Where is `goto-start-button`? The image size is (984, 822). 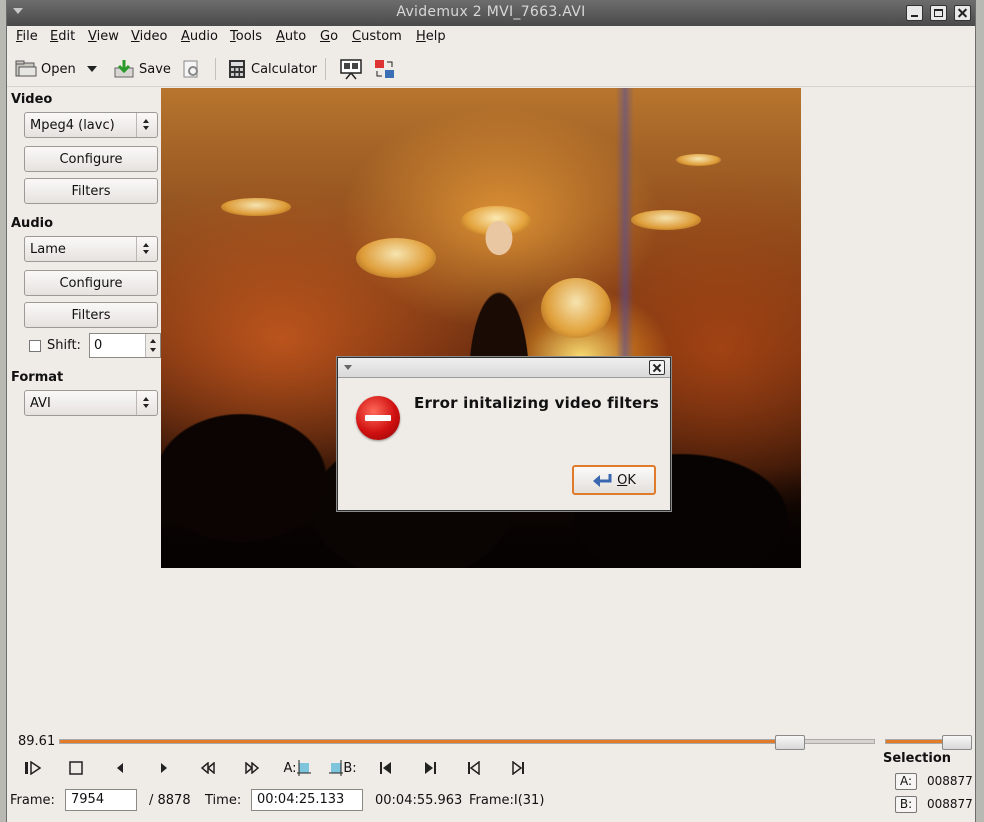 goto-start-button is located at coordinates (474, 768).